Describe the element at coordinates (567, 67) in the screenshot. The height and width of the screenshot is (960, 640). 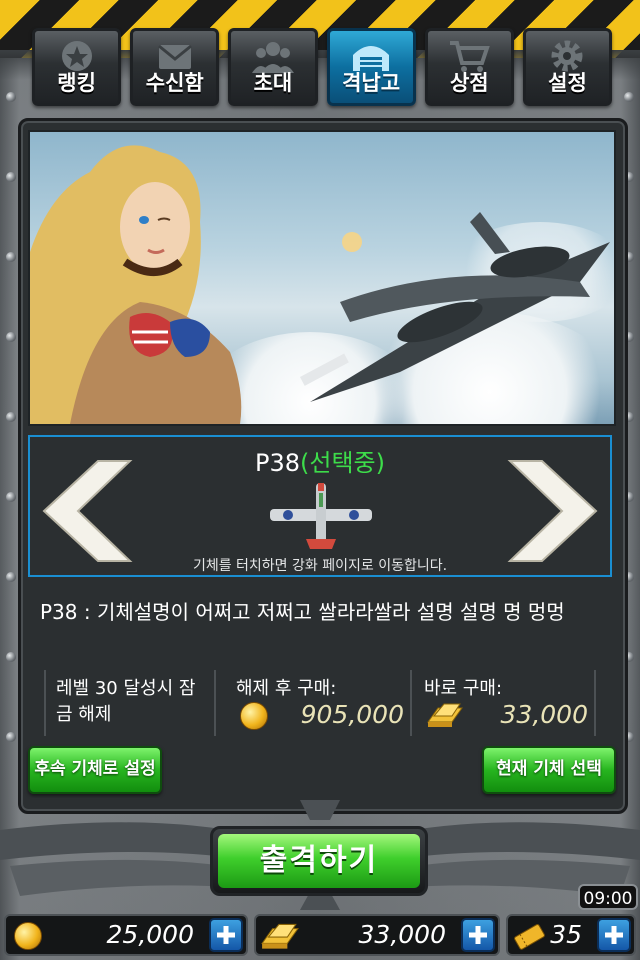
I see `tab-settings: 설정` at that location.